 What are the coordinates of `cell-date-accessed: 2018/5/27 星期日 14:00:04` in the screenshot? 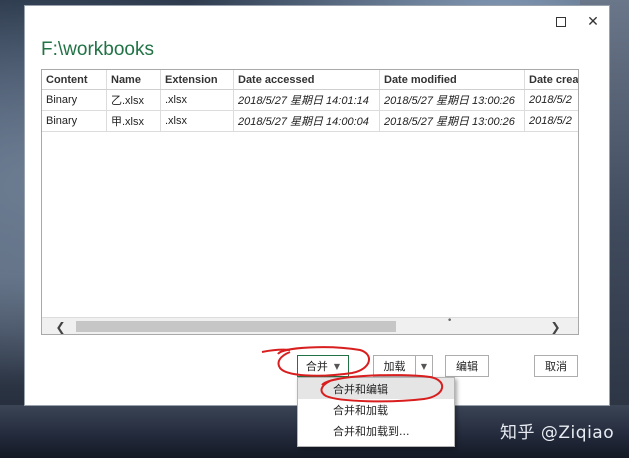 It's located at (307, 121).